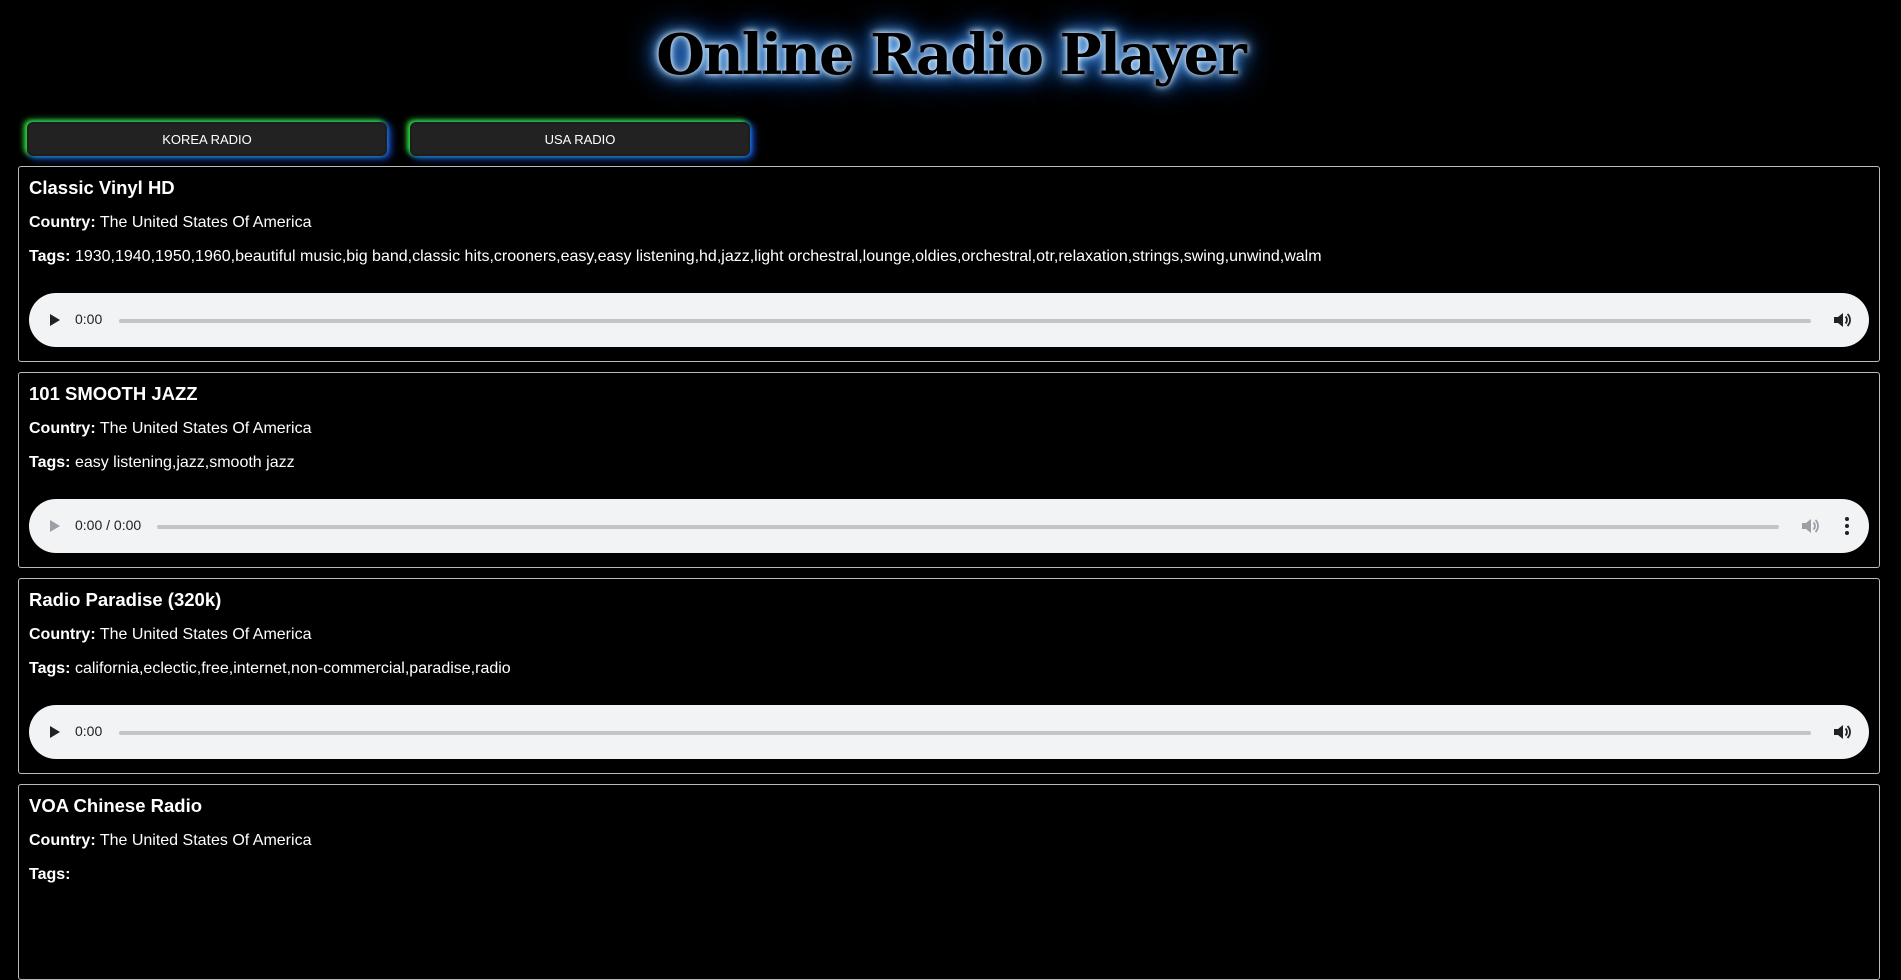  What do you see at coordinates (125, 599) in the screenshot?
I see `station-name: Radio Paradise (320k)` at bounding box center [125, 599].